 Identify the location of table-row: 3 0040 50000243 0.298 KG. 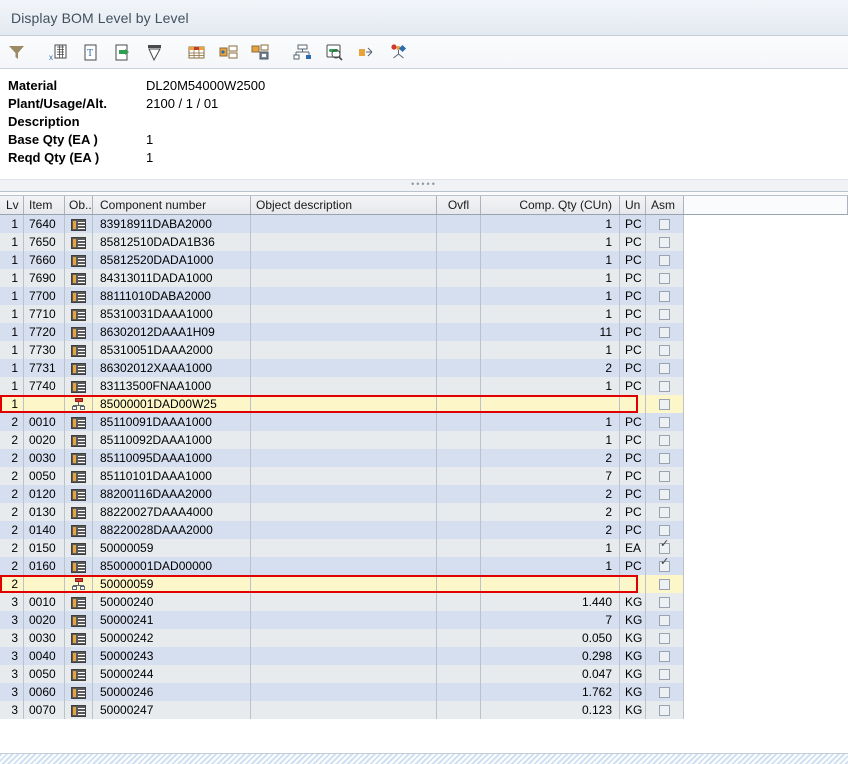
(424, 656).